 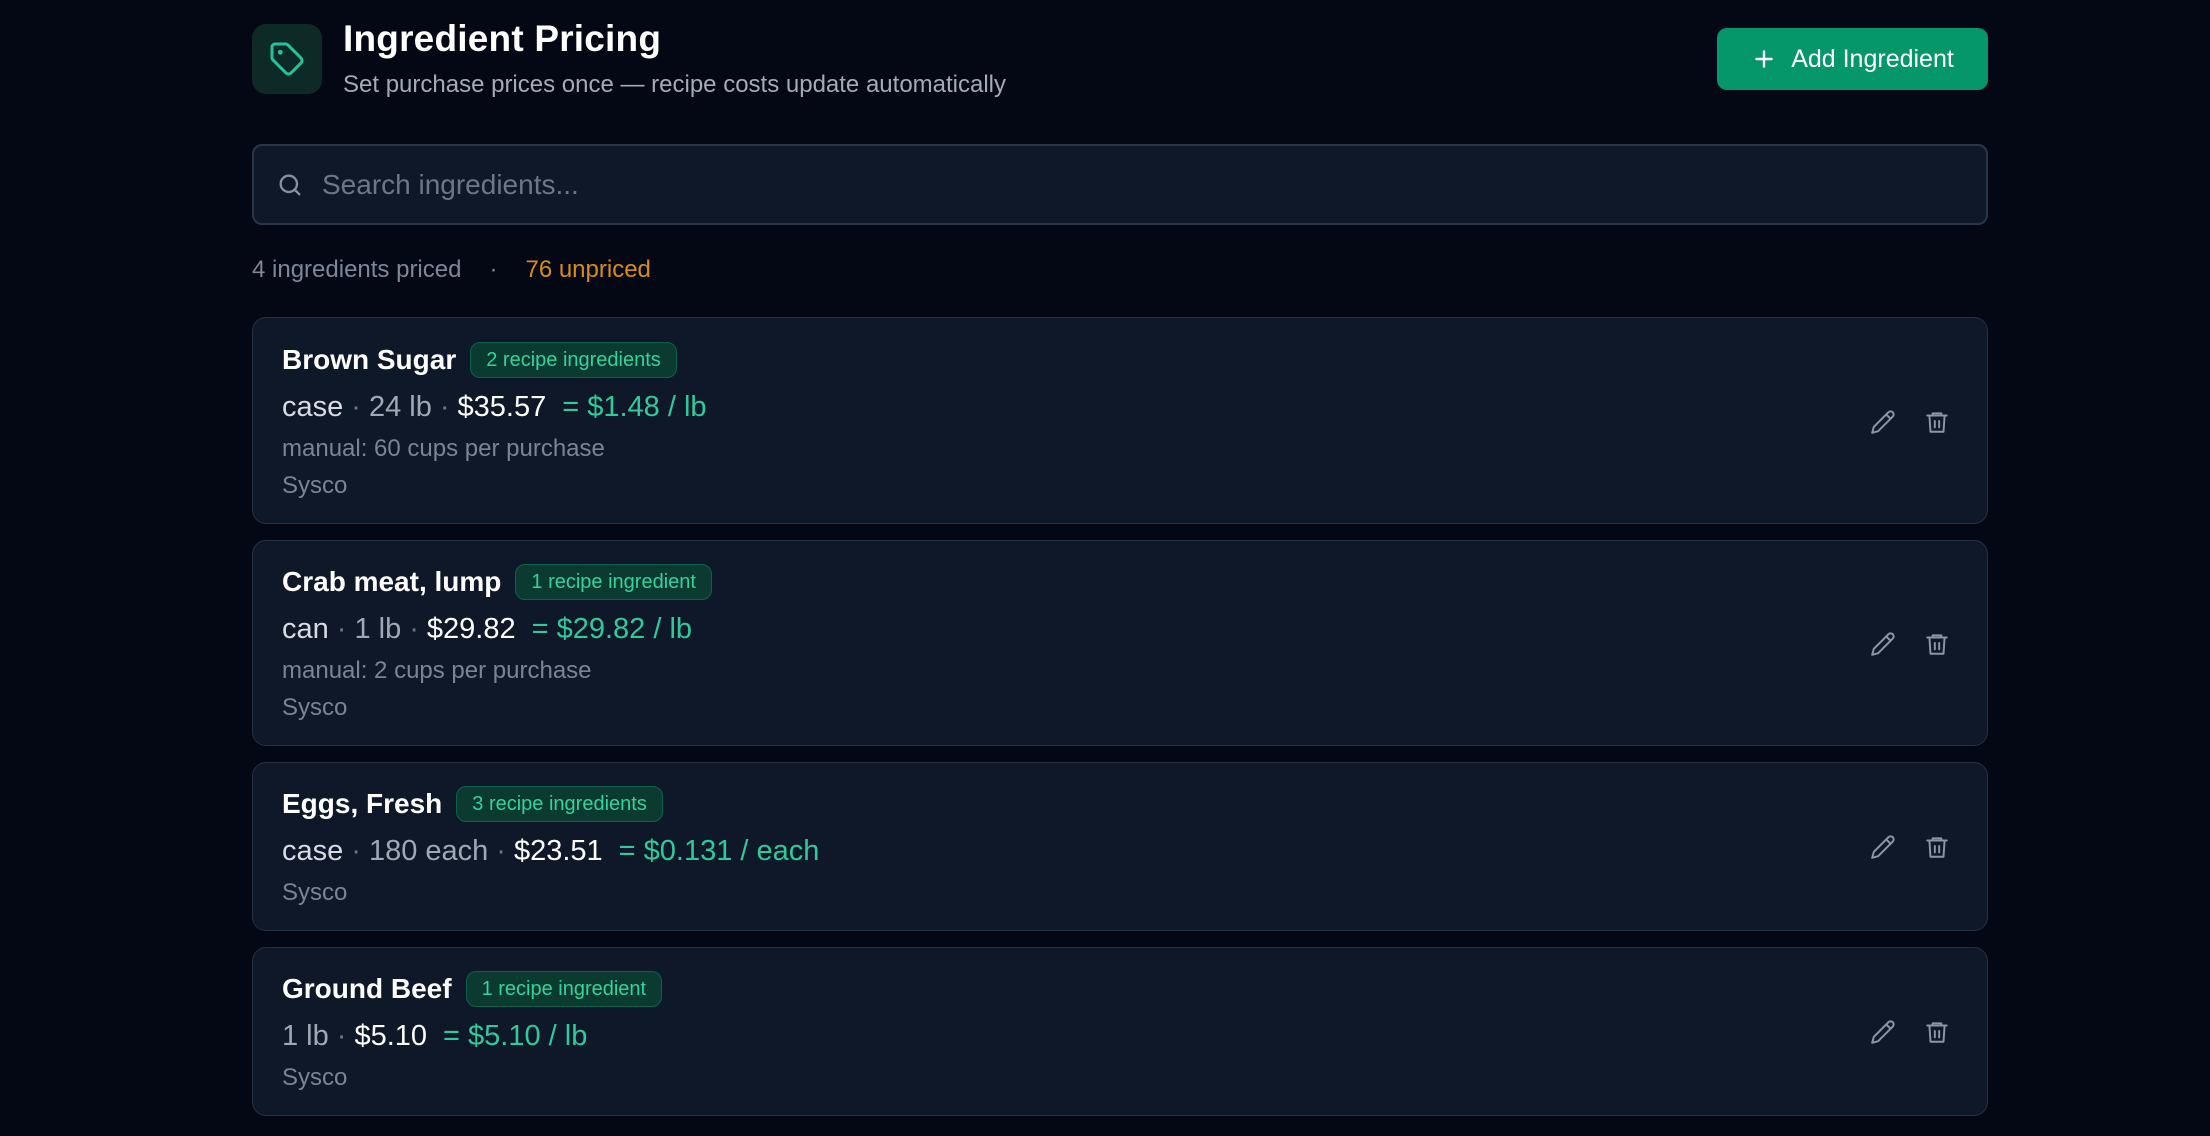 What do you see at coordinates (1764, 59) in the screenshot?
I see `plus-icon` at bounding box center [1764, 59].